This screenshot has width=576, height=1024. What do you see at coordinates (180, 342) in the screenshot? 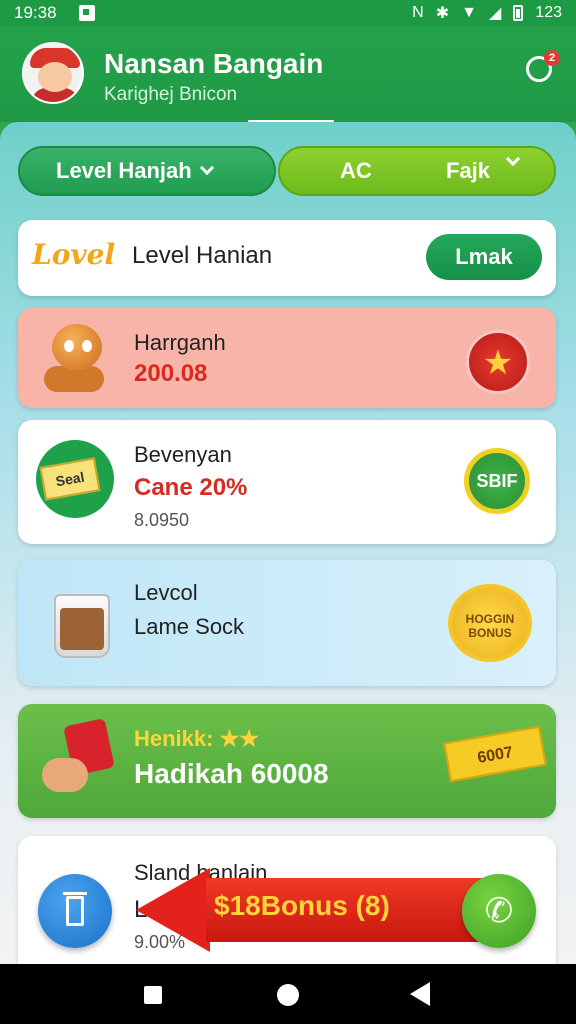
I see `card-title: Harrganh` at bounding box center [180, 342].